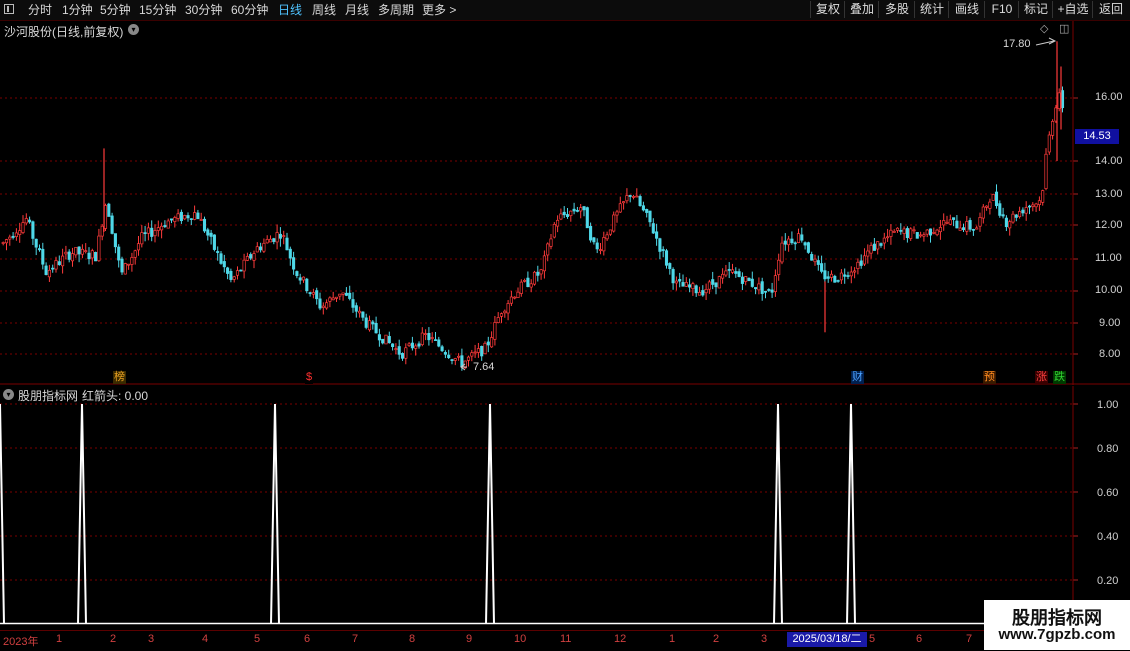 This screenshot has height=651, width=1130. What do you see at coordinates (119, 377) in the screenshot?
I see `event-marker-bang: 榜` at bounding box center [119, 377].